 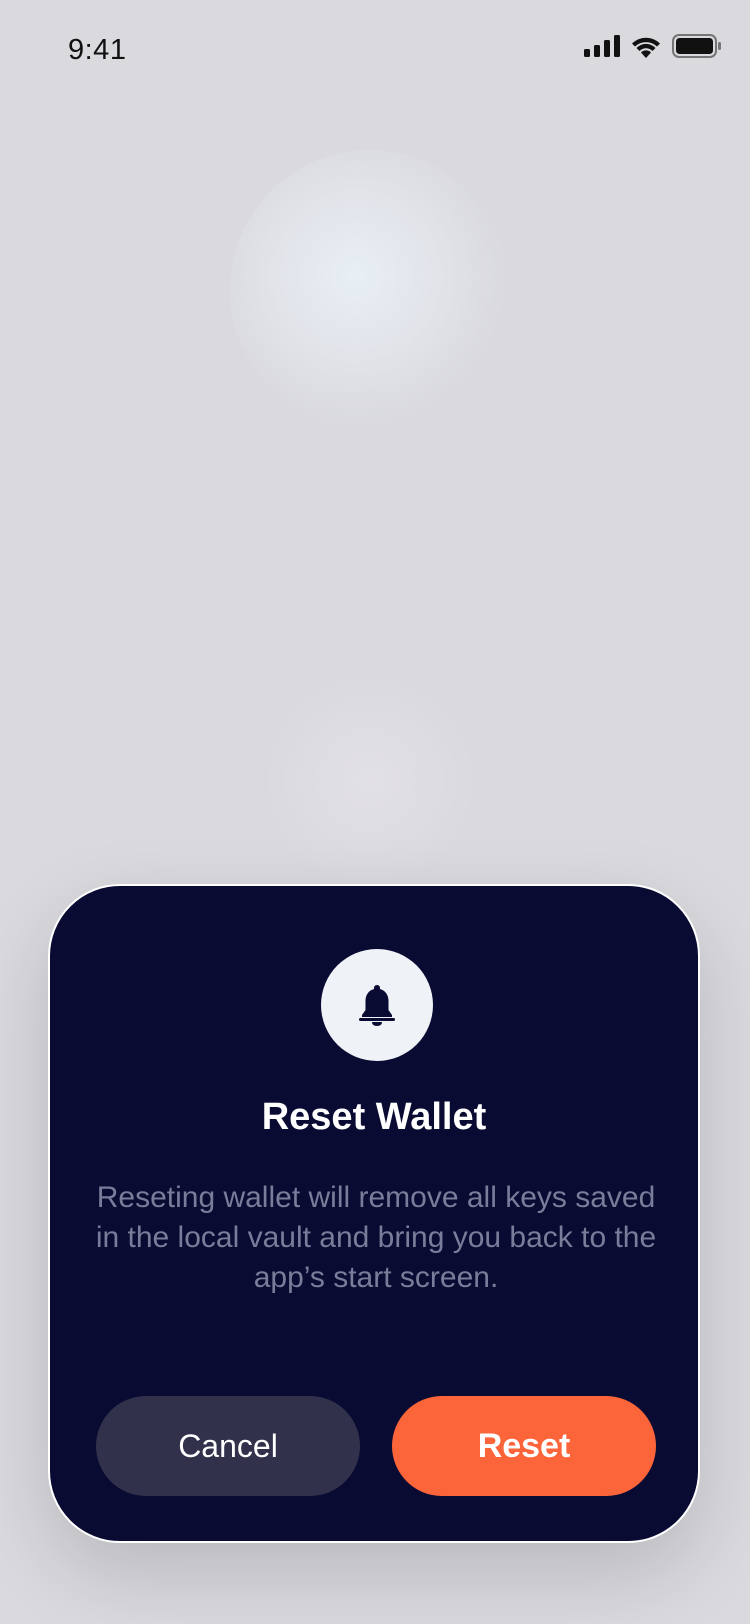 I want to click on status-time: 9:41, so click(x=97, y=50).